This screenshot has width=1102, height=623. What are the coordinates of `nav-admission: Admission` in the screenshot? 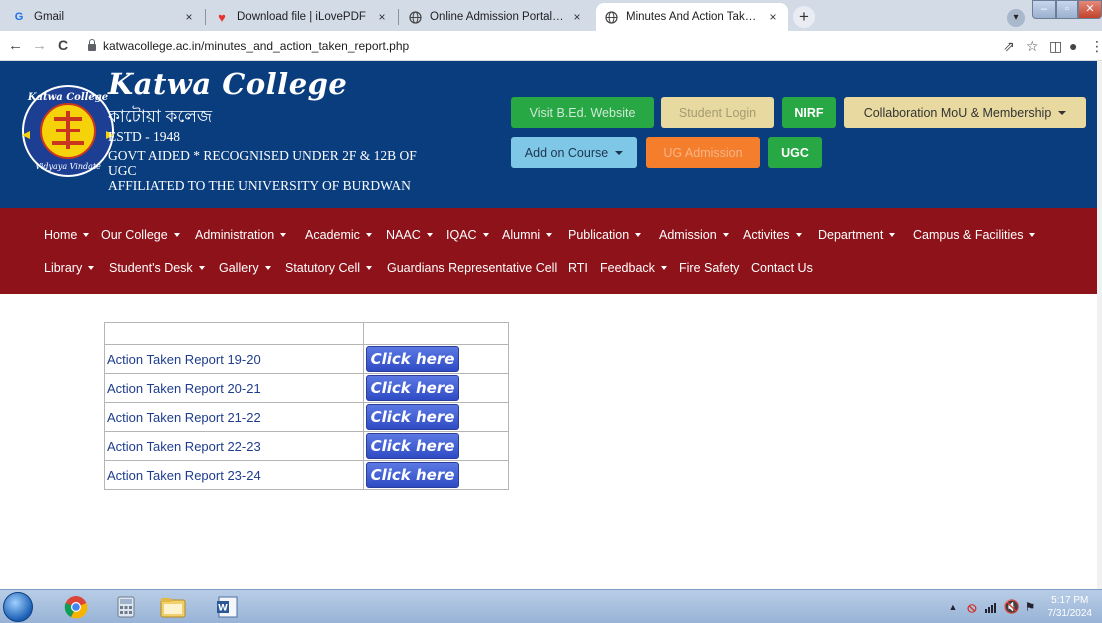 It's located at (694, 235).